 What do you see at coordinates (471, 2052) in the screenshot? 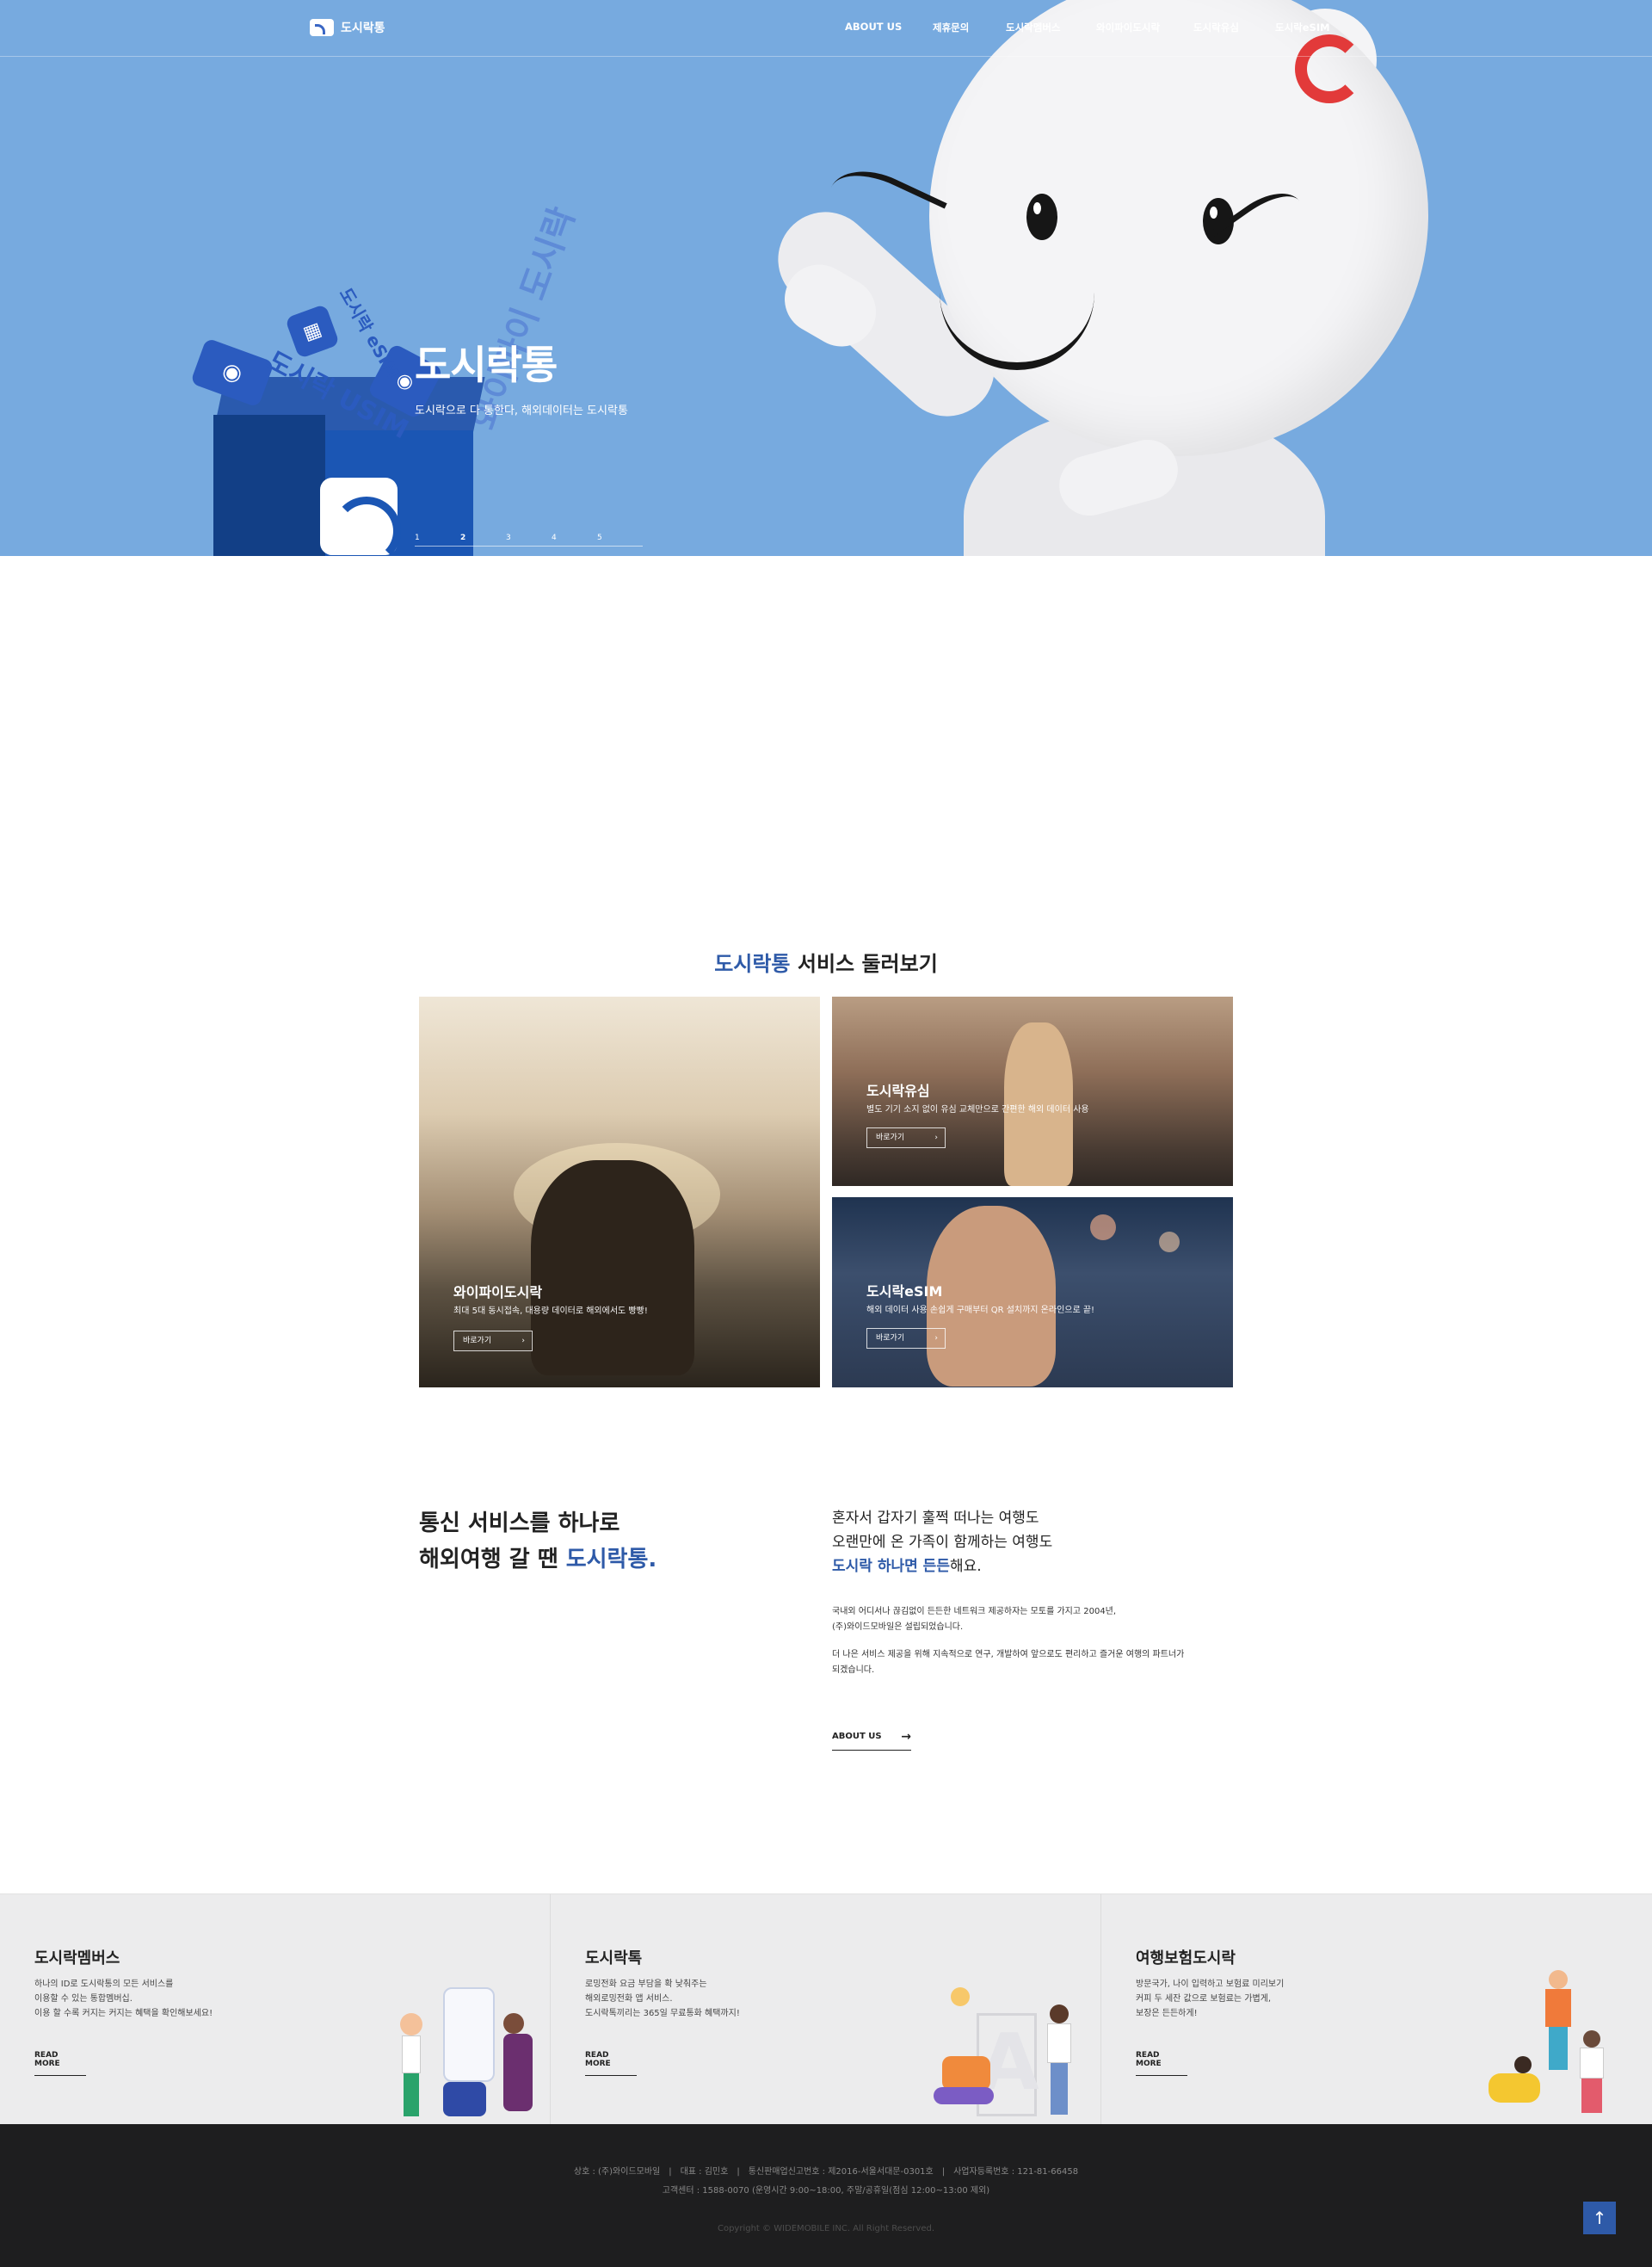
I see `members-illustration` at bounding box center [471, 2052].